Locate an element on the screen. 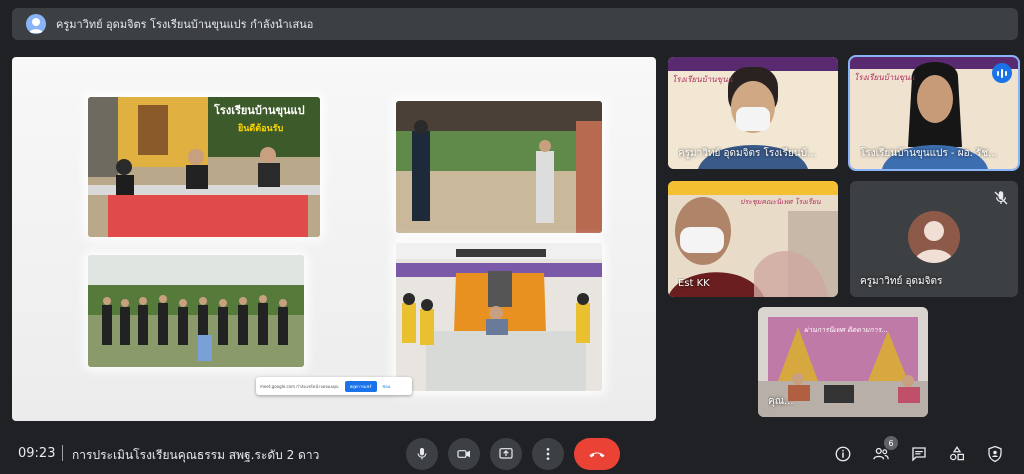 The height and width of the screenshot is (474, 1024). mic-off-icon is located at coordinates (1001, 198).